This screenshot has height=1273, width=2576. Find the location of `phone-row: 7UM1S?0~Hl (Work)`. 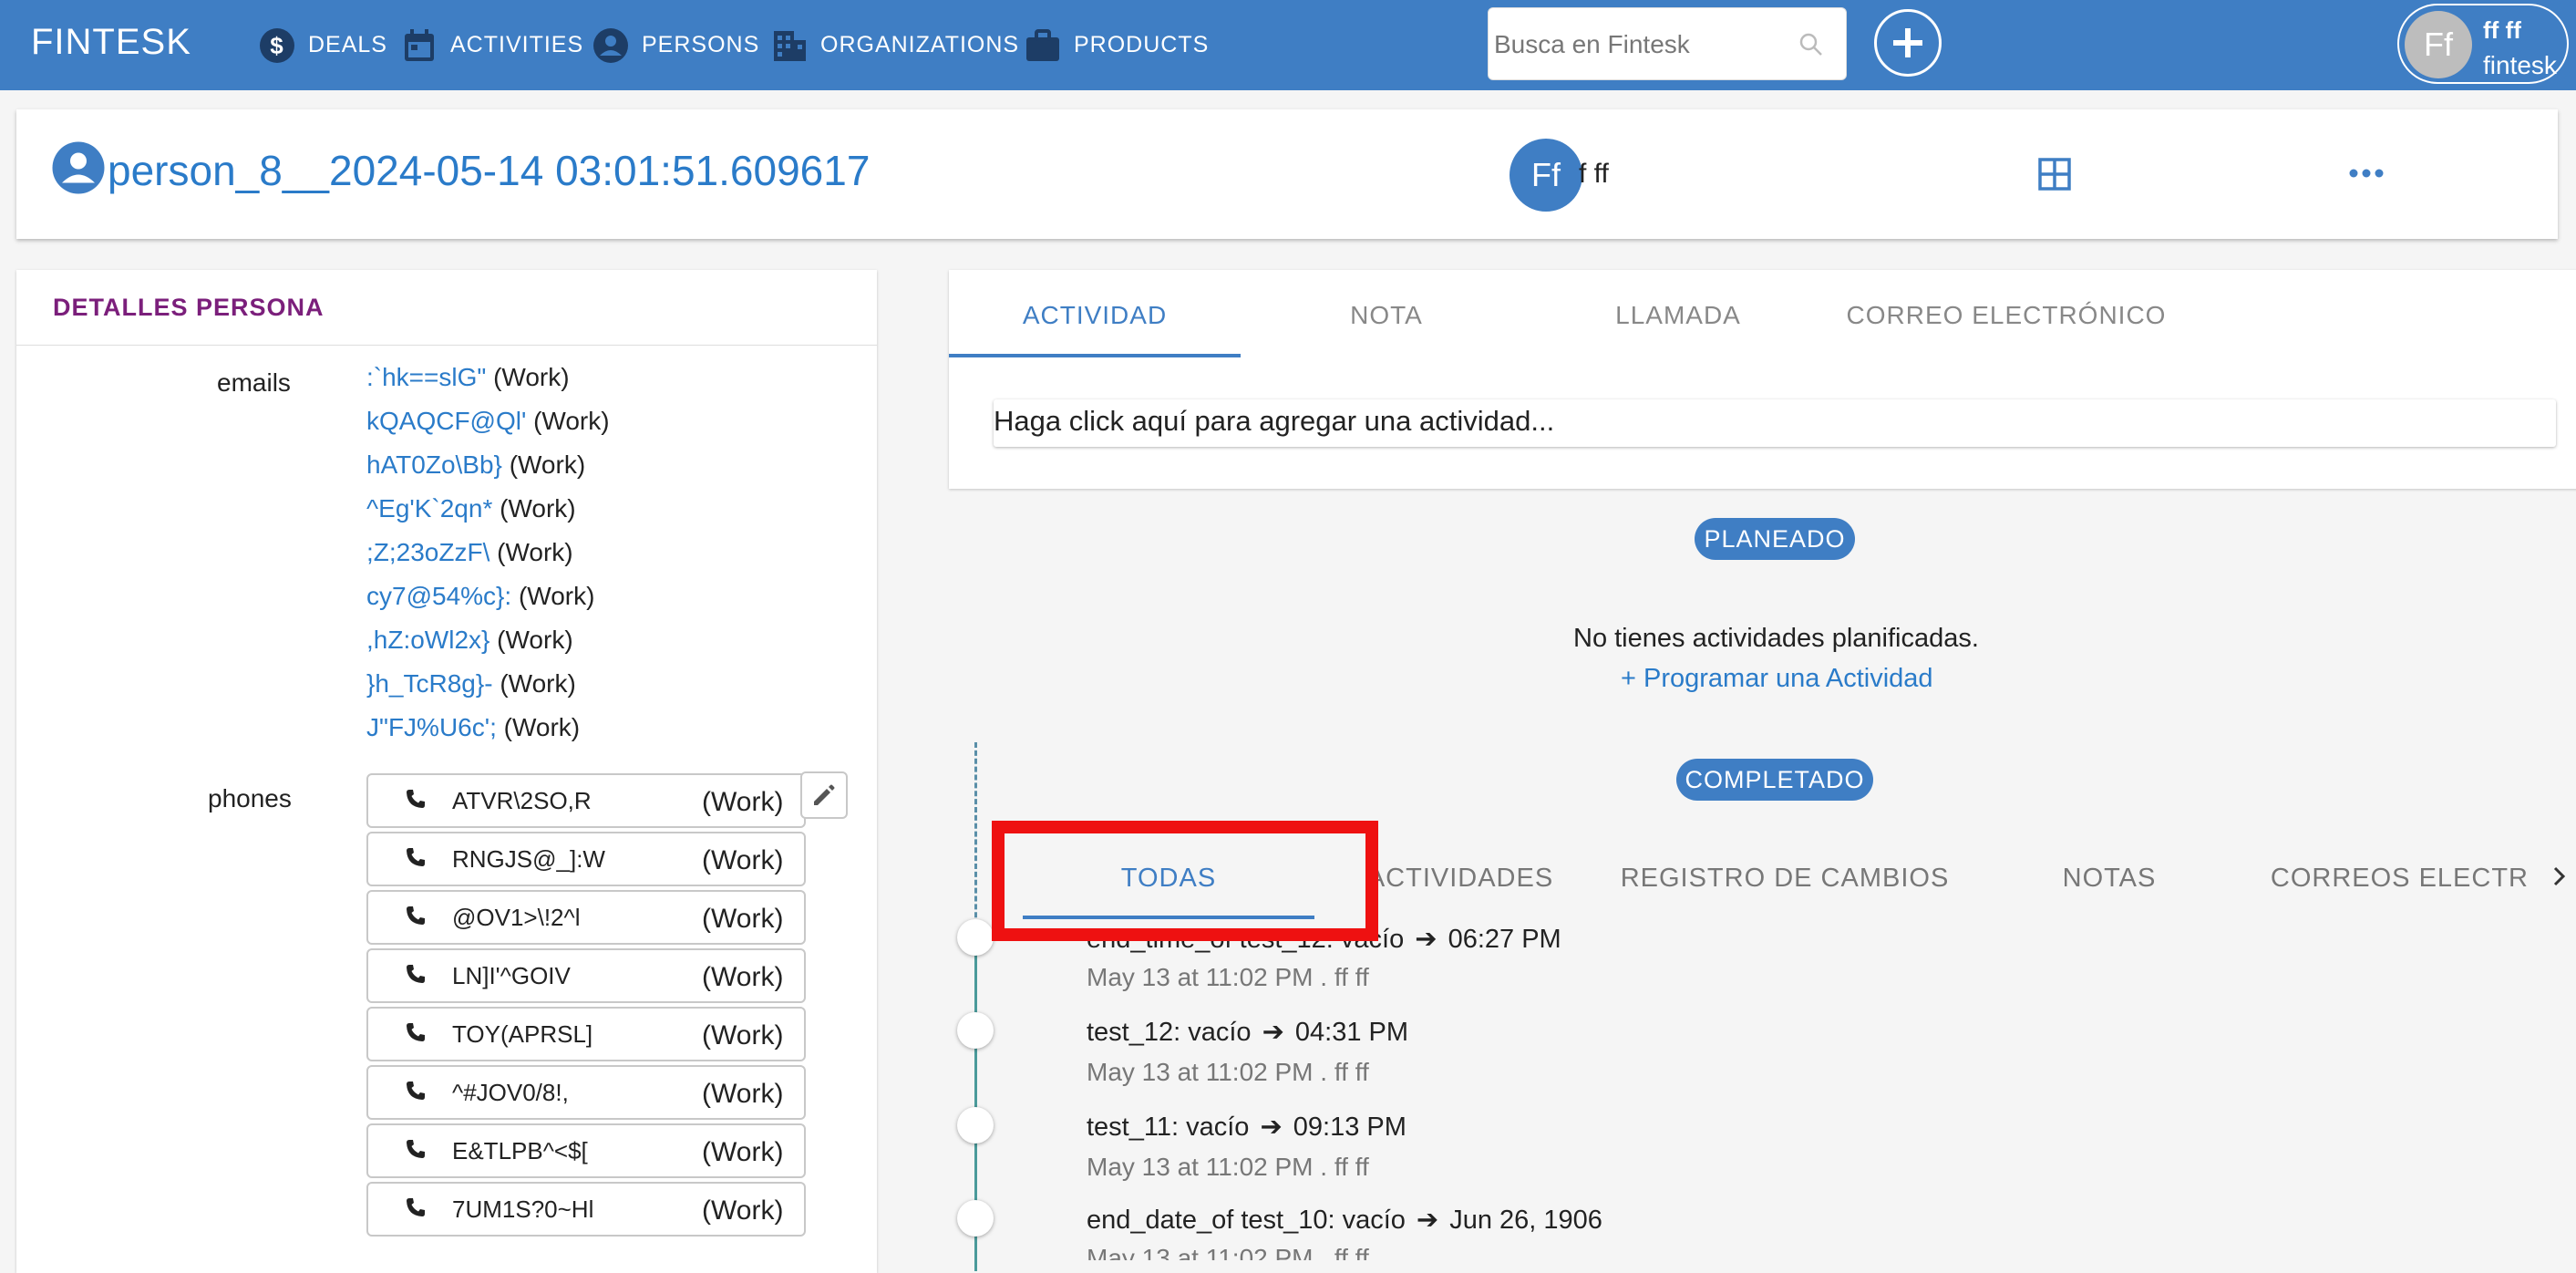

phone-row: 7UM1S?0~Hl (Work) is located at coordinates (586, 1210).